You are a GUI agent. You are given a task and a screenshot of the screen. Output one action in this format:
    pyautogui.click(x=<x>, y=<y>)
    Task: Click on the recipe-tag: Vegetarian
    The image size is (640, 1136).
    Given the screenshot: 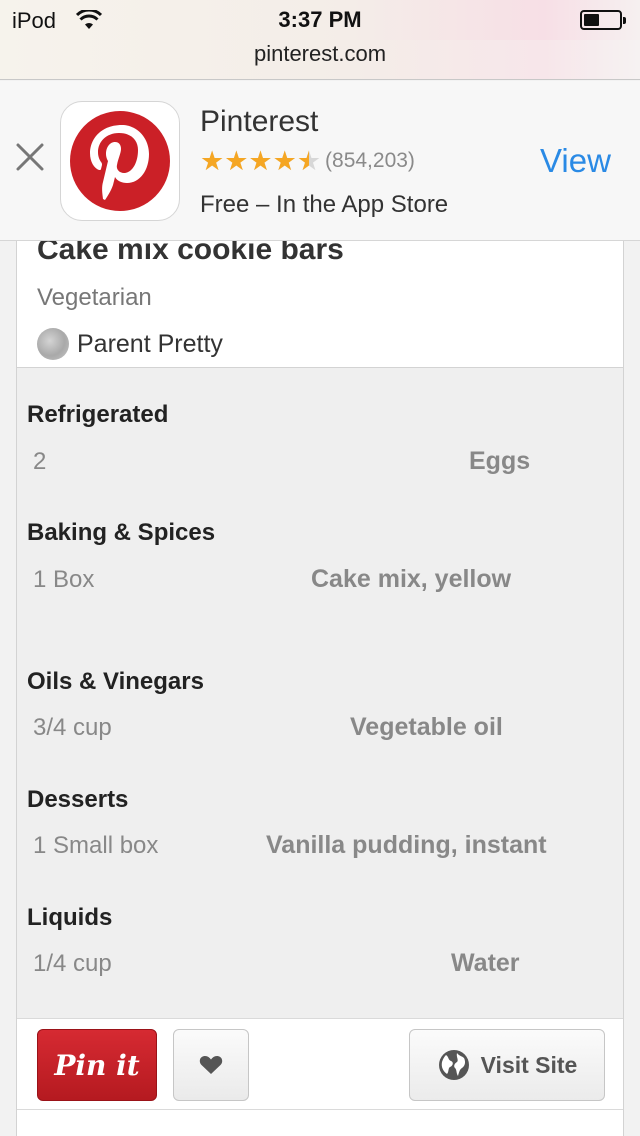 What is the action you would take?
    pyautogui.click(x=94, y=297)
    